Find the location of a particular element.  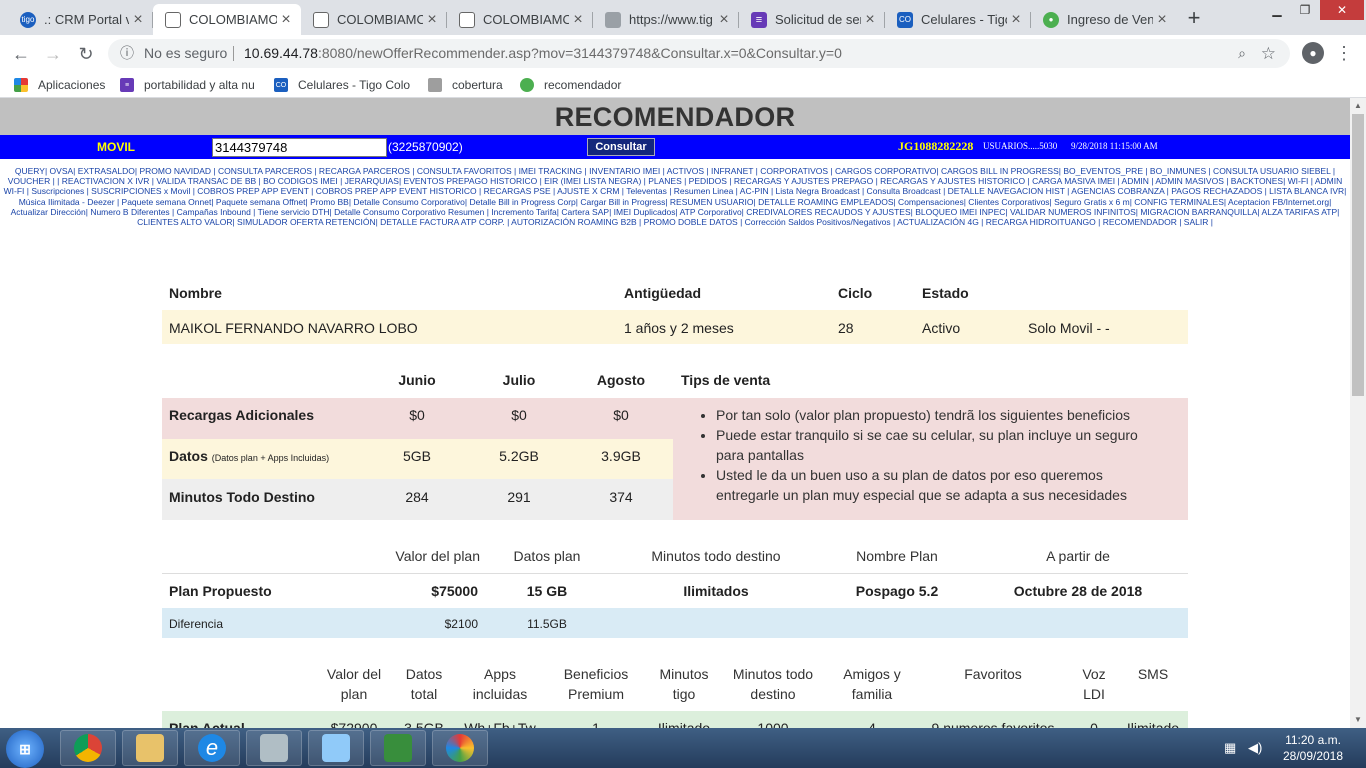

tab-crm-portal: tigo .: CRM Portal v... × is located at coordinates (80, 19).